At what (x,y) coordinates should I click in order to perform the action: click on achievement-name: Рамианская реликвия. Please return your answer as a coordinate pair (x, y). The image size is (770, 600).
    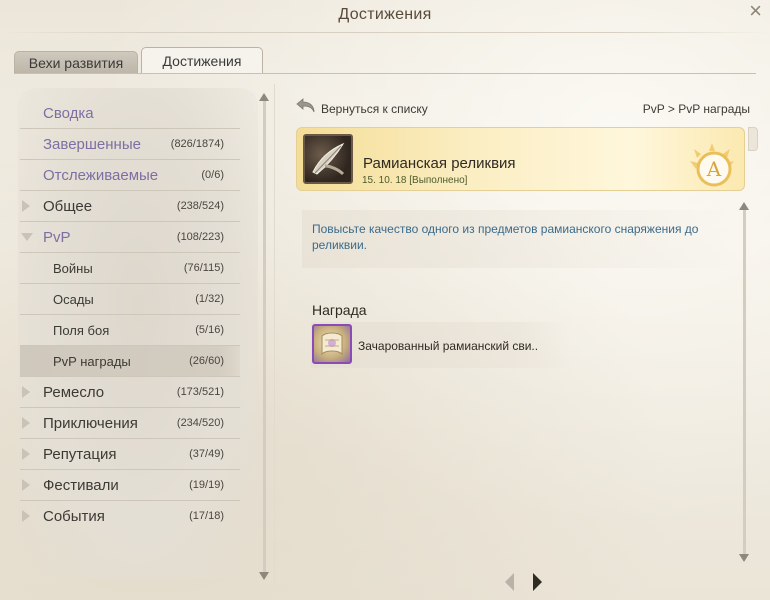
    Looking at the image, I should click on (439, 163).